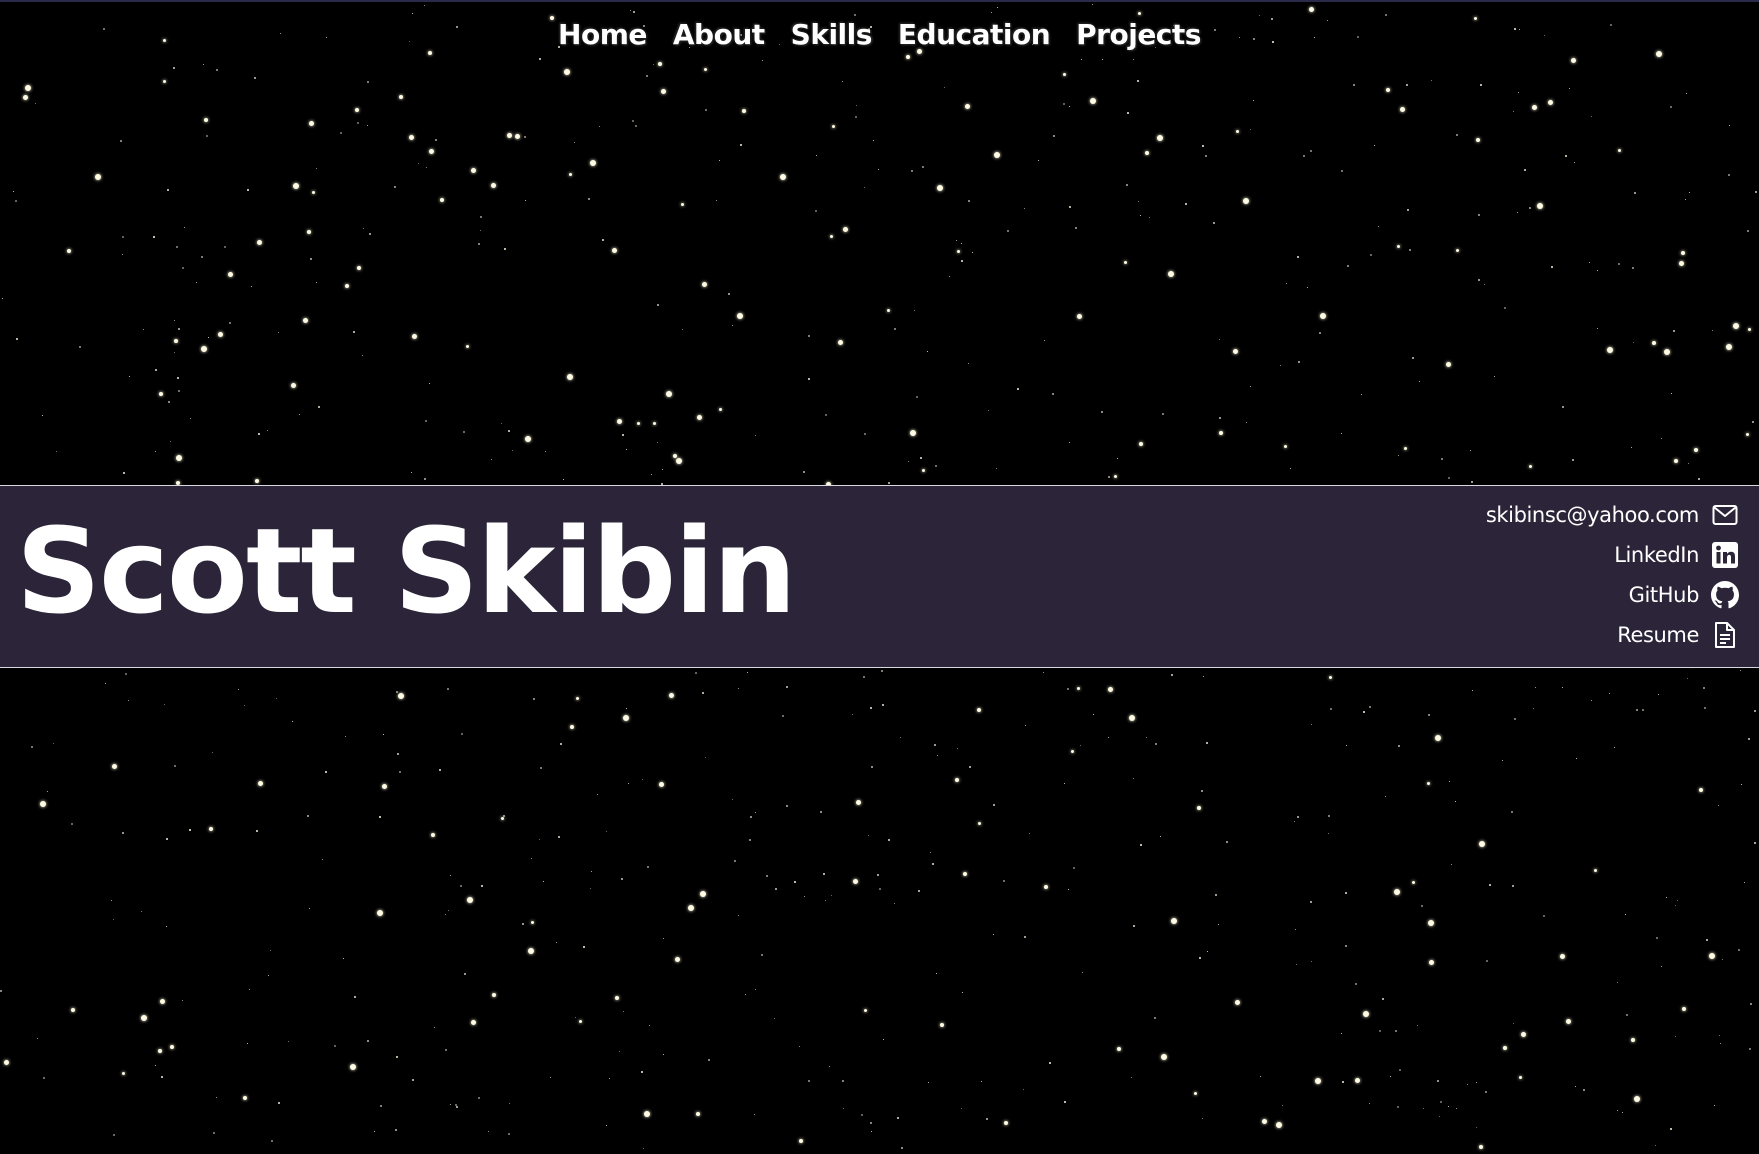 Image resolution: width=1759 pixels, height=1154 pixels. Describe the element at coordinates (1725, 515) in the screenshot. I see `envelope-icon` at that location.